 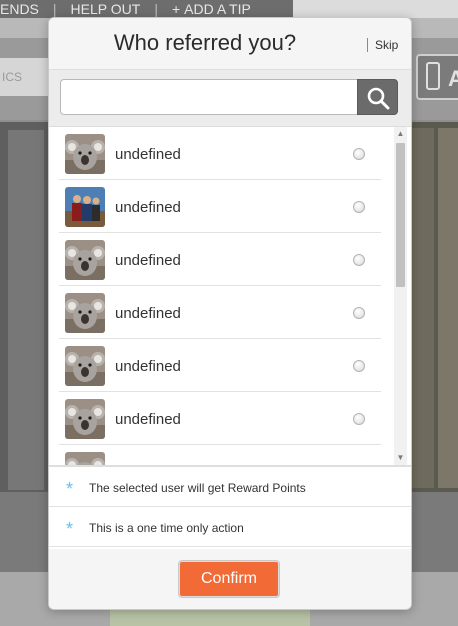 I want to click on nav-item-help-out: HELP OUT, so click(x=106, y=9).